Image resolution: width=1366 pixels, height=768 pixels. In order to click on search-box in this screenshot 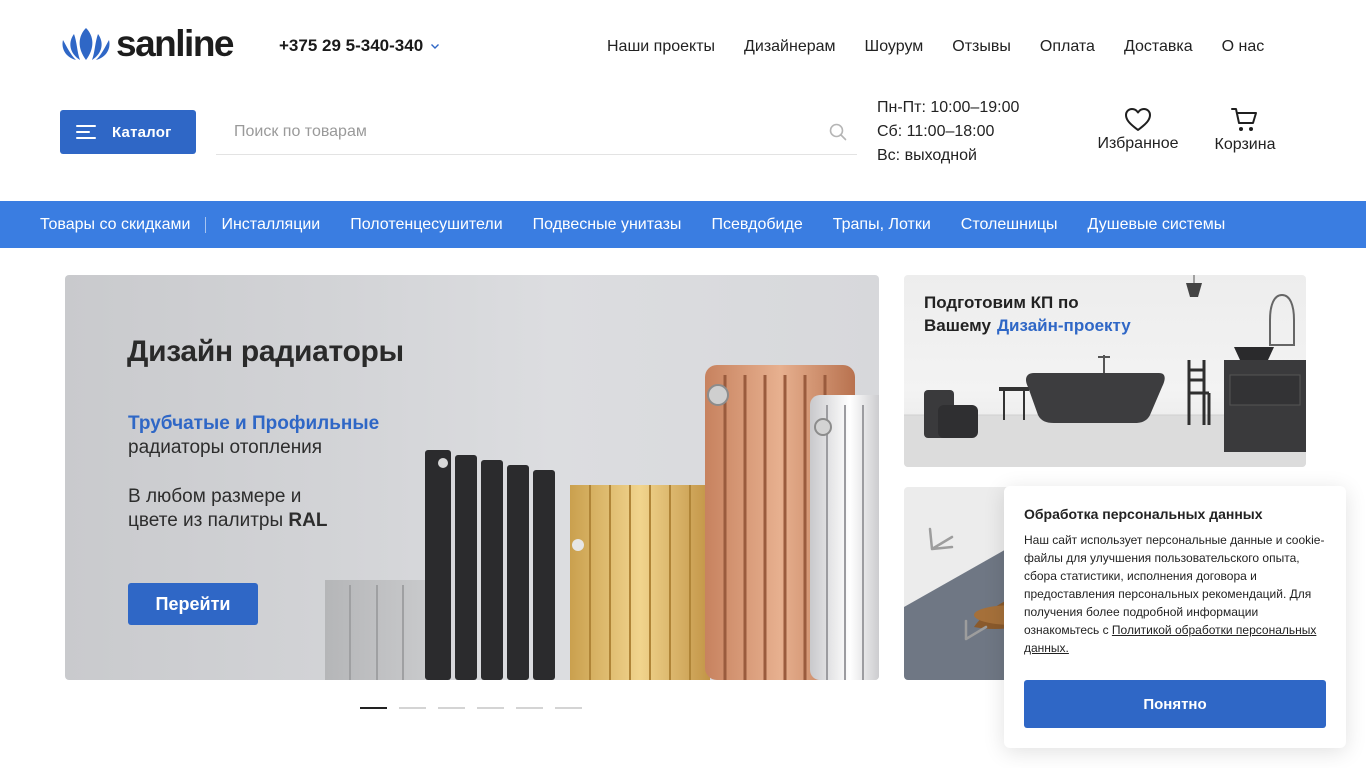, I will do `click(536, 132)`.